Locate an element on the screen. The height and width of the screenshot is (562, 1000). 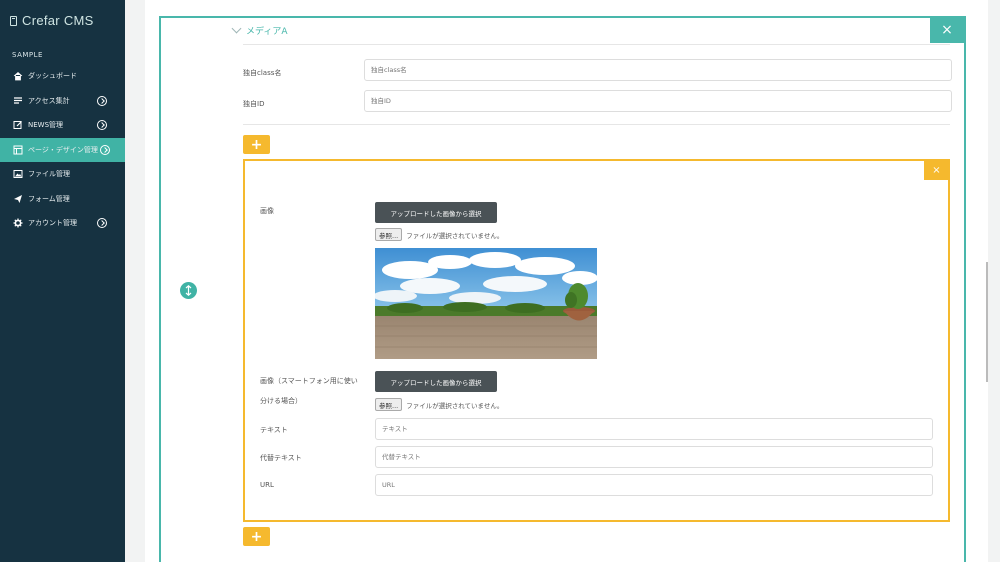
sp-file-picker: 参照... ファイルが選択されていません。 is located at coordinates (439, 404).